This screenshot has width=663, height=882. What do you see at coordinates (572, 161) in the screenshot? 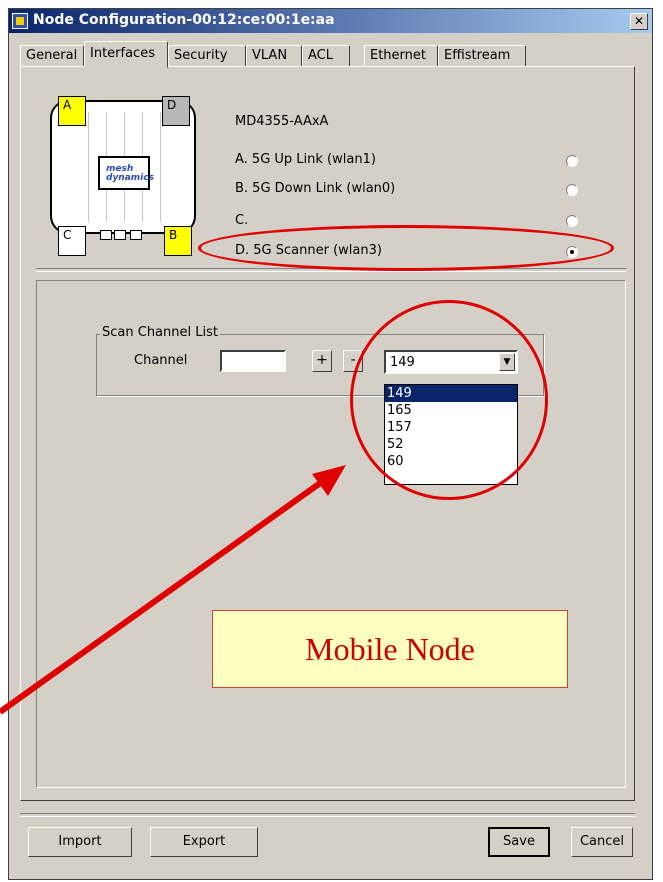
I see `interface-radio-a` at bounding box center [572, 161].